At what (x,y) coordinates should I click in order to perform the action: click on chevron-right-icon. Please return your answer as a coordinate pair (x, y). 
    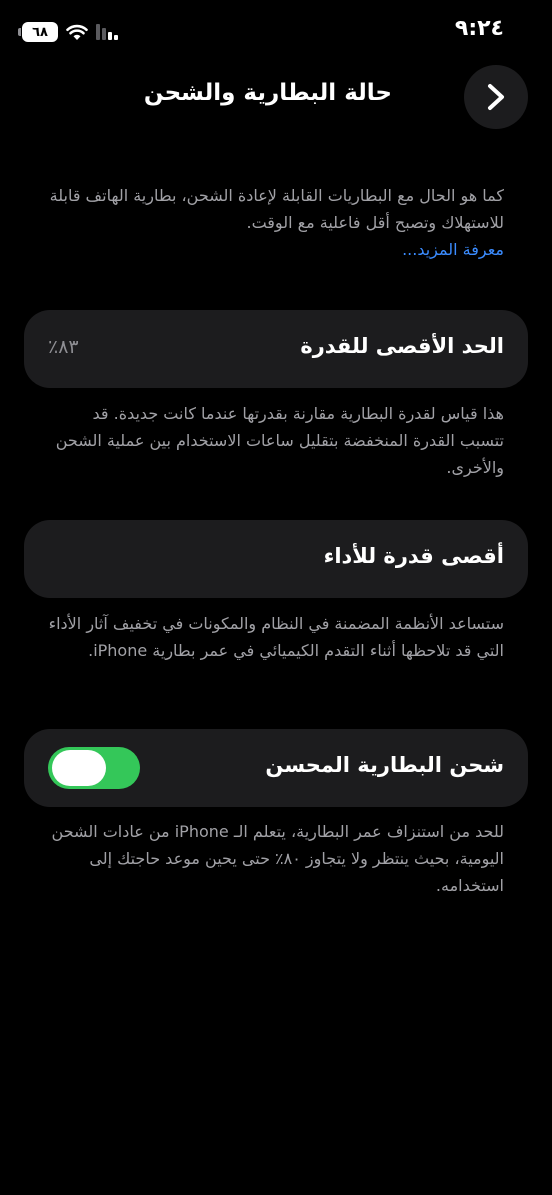
    Looking at the image, I should click on (496, 97).